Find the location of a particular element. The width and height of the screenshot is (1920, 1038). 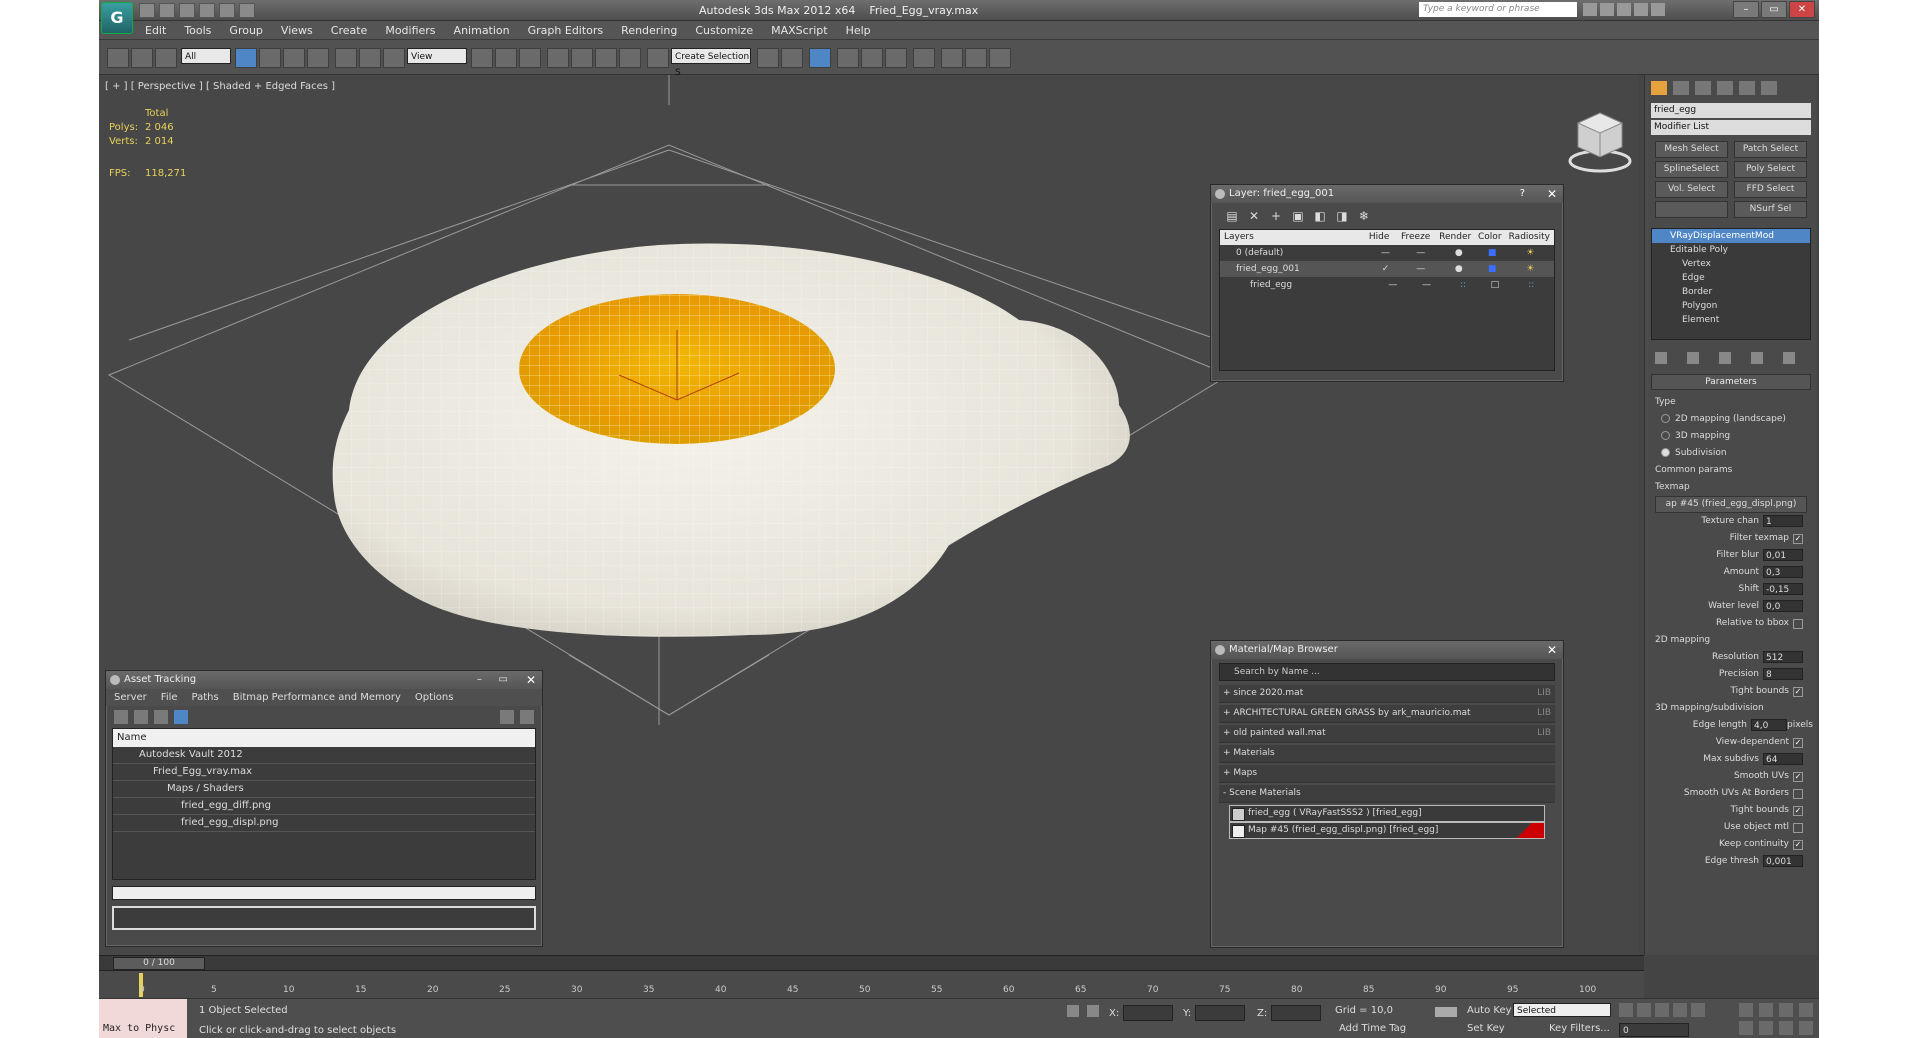

go-to-end-icon is located at coordinates (1698, 1010).